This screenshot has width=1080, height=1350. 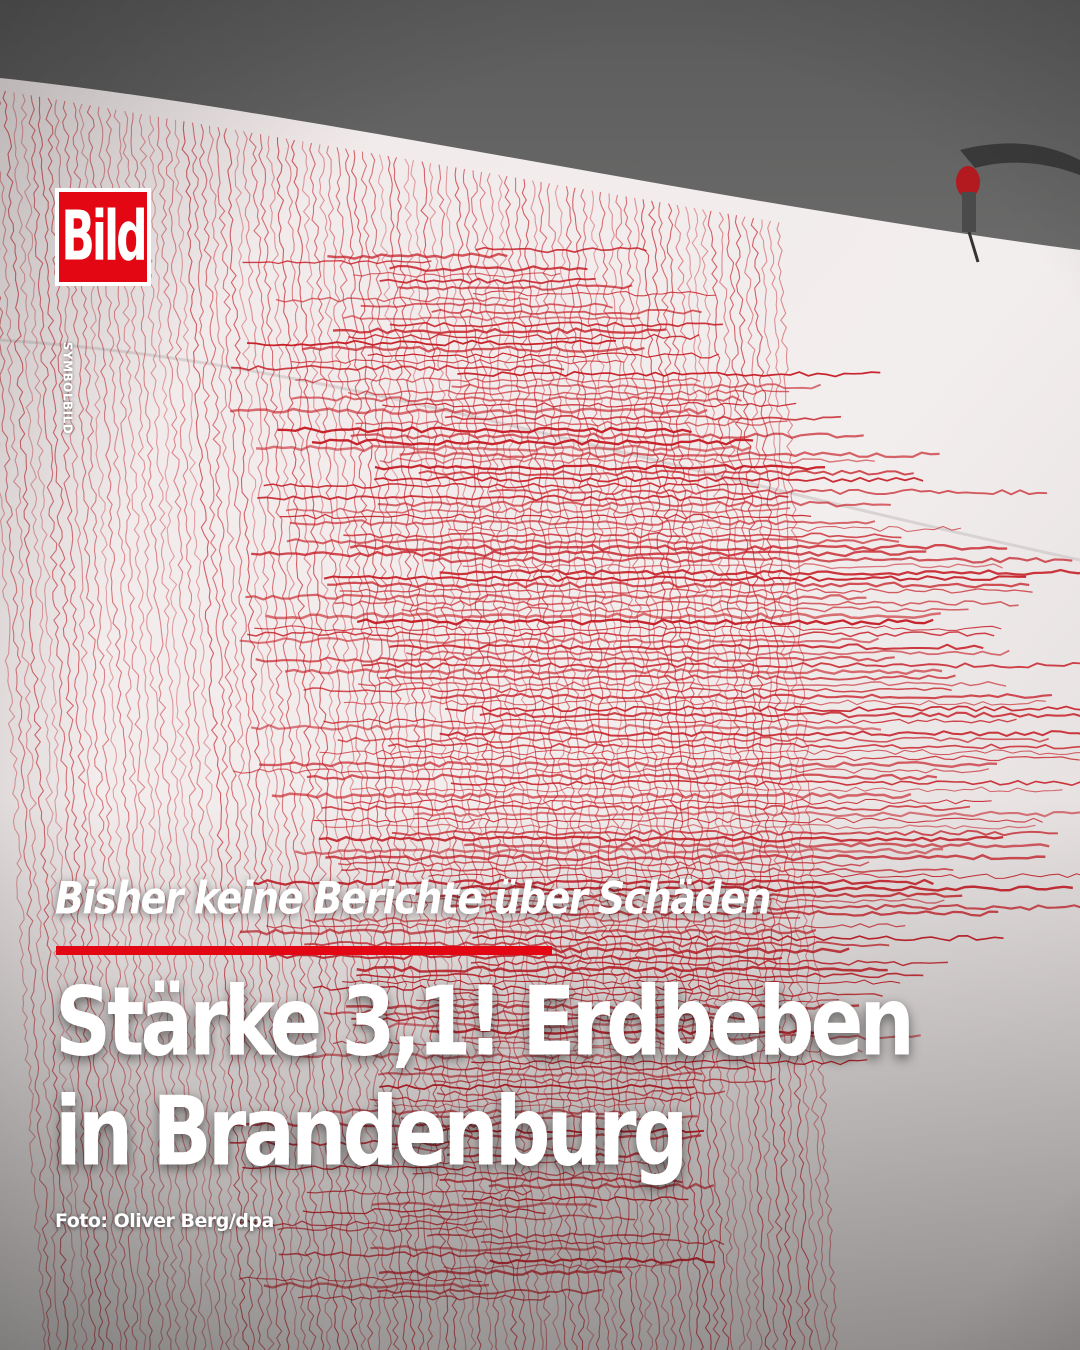 I want to click on photo-credit: Foto: Oliver Berg/dpa, so click(x=164, y=1221).